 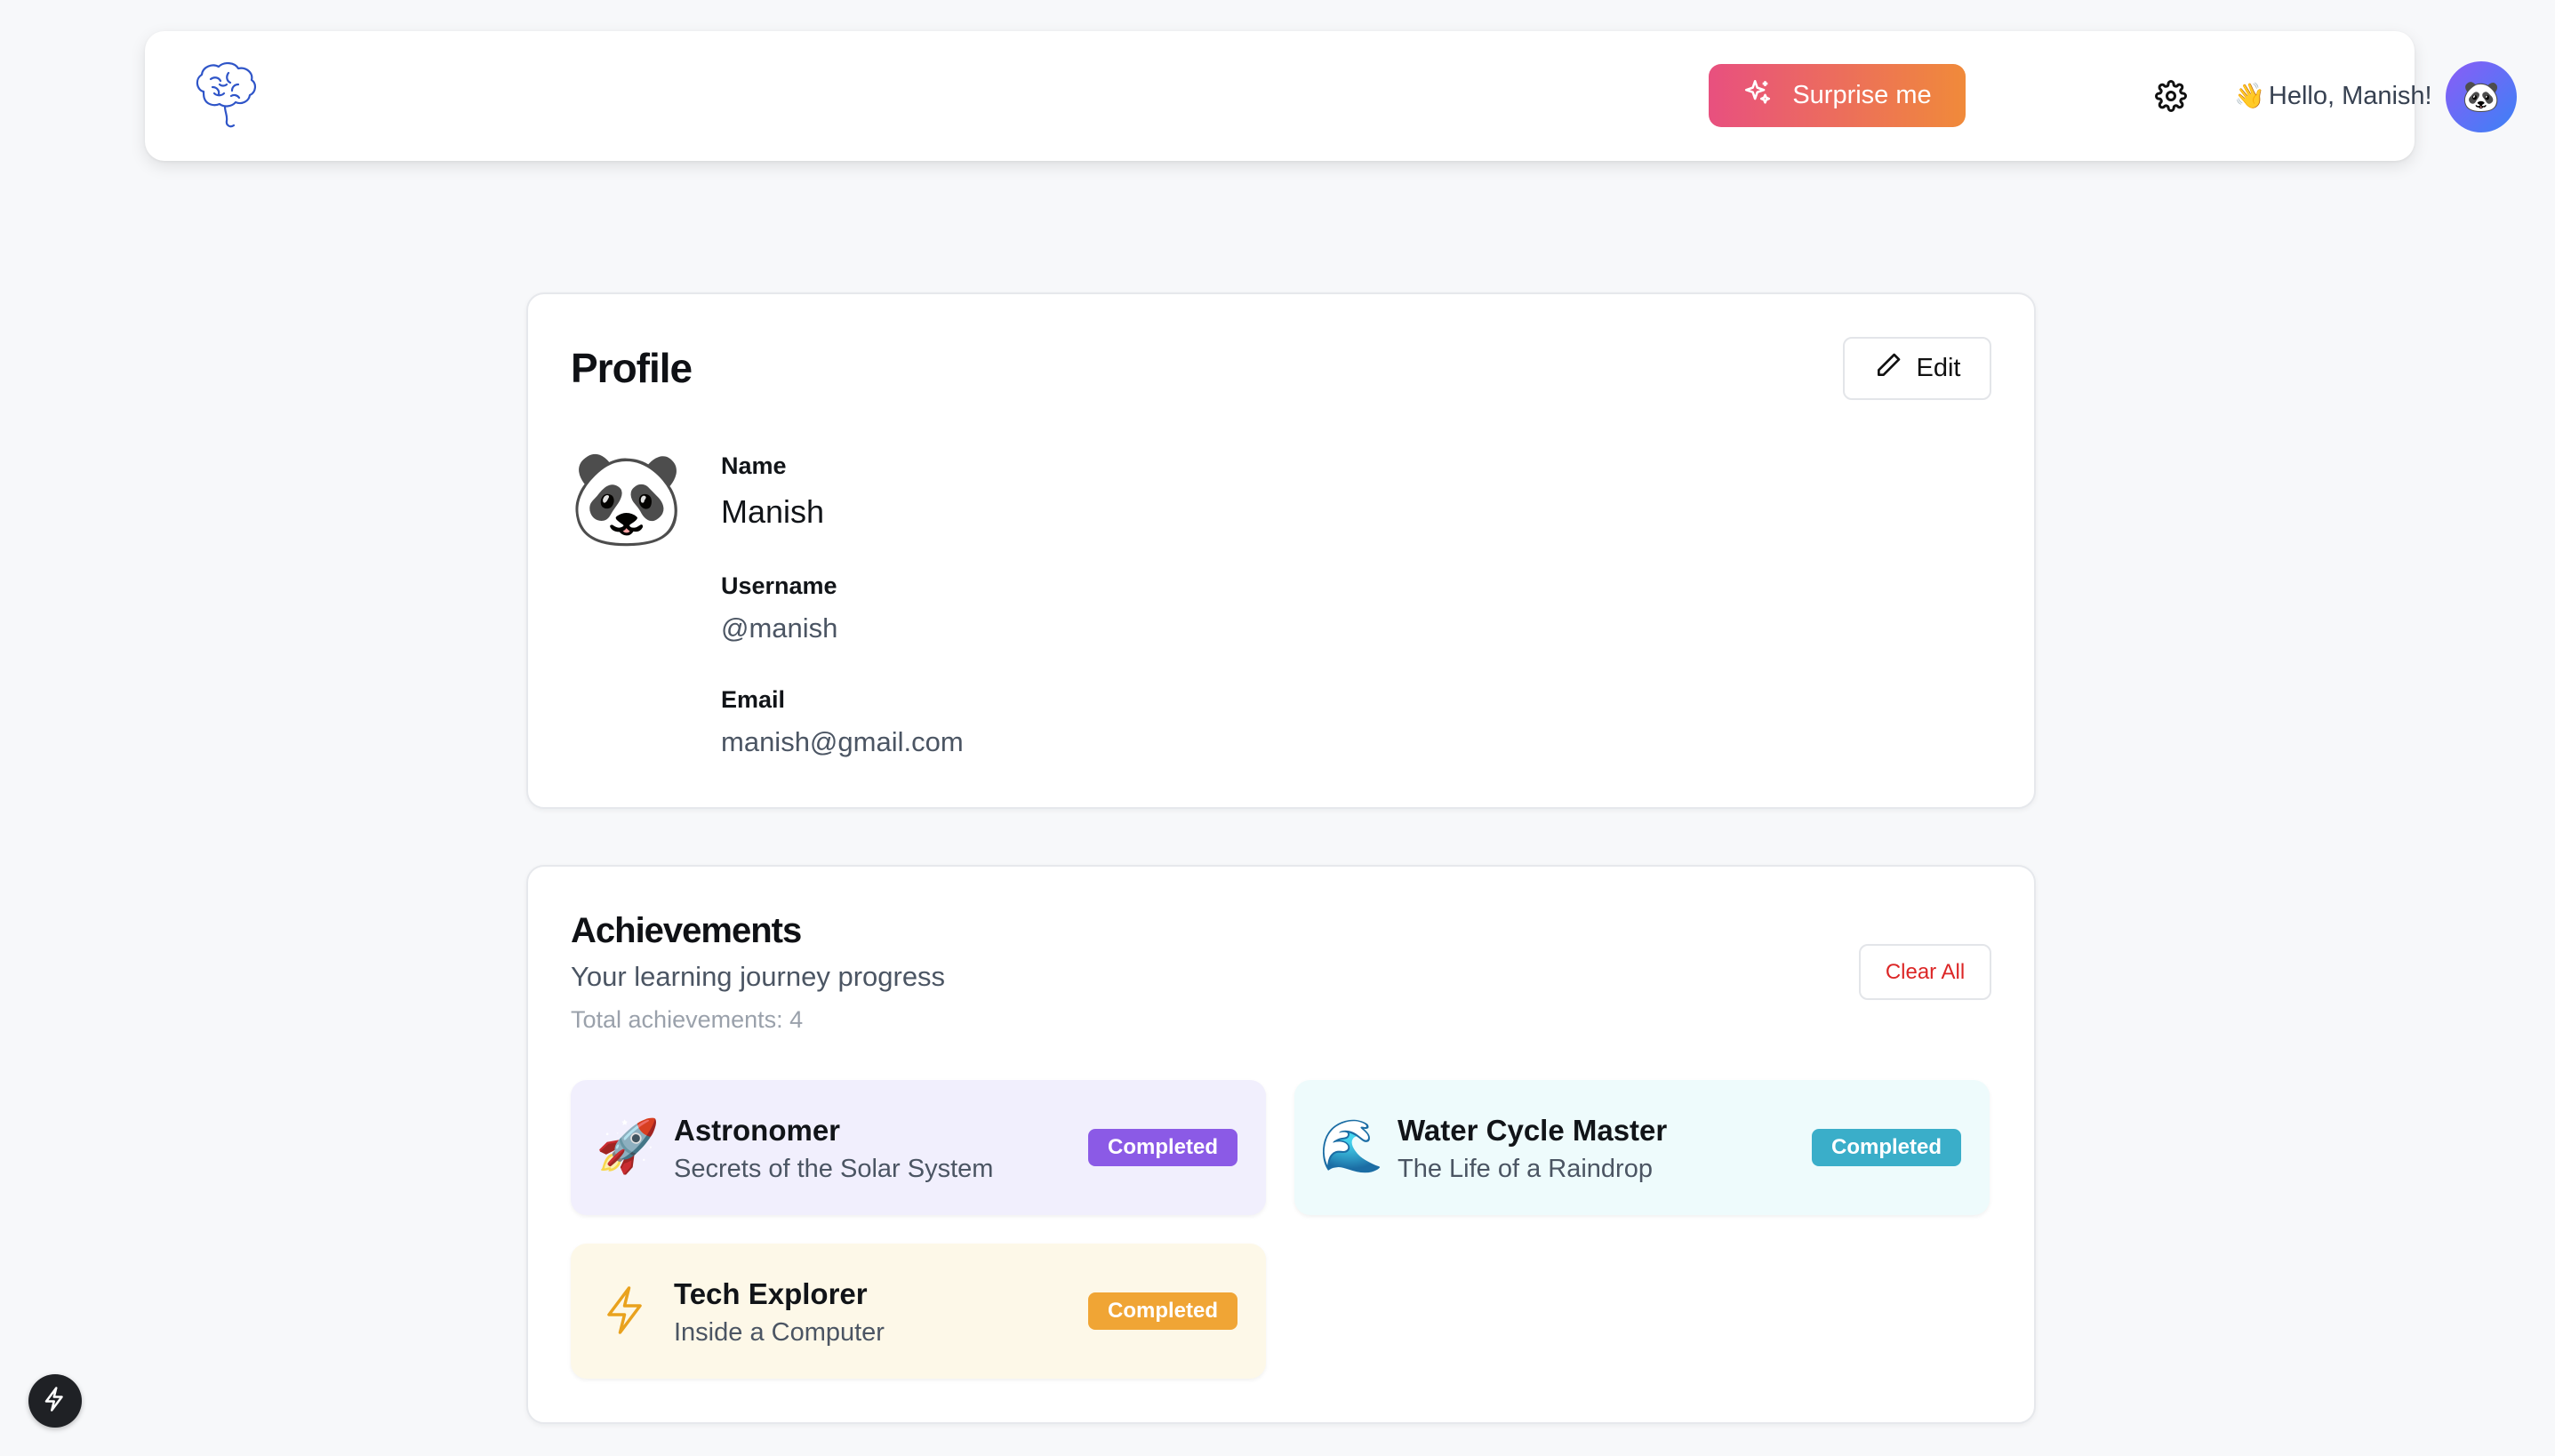 I want to click on brain-logo-icon, so click(x=224, y=95).